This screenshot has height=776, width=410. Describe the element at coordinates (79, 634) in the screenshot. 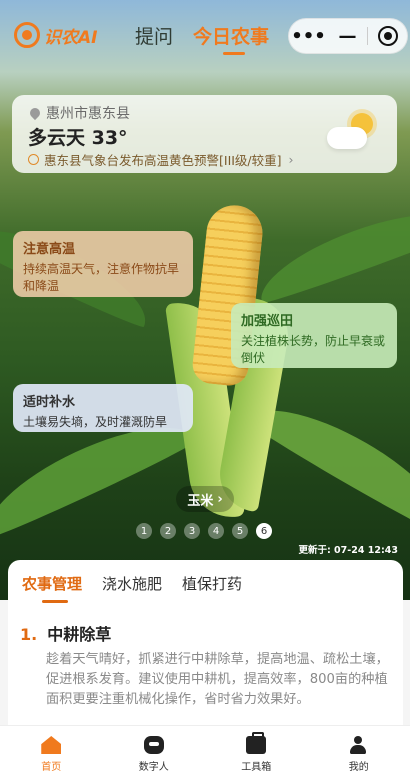

I see `task-item-title-text: 中耕除草` at that location.